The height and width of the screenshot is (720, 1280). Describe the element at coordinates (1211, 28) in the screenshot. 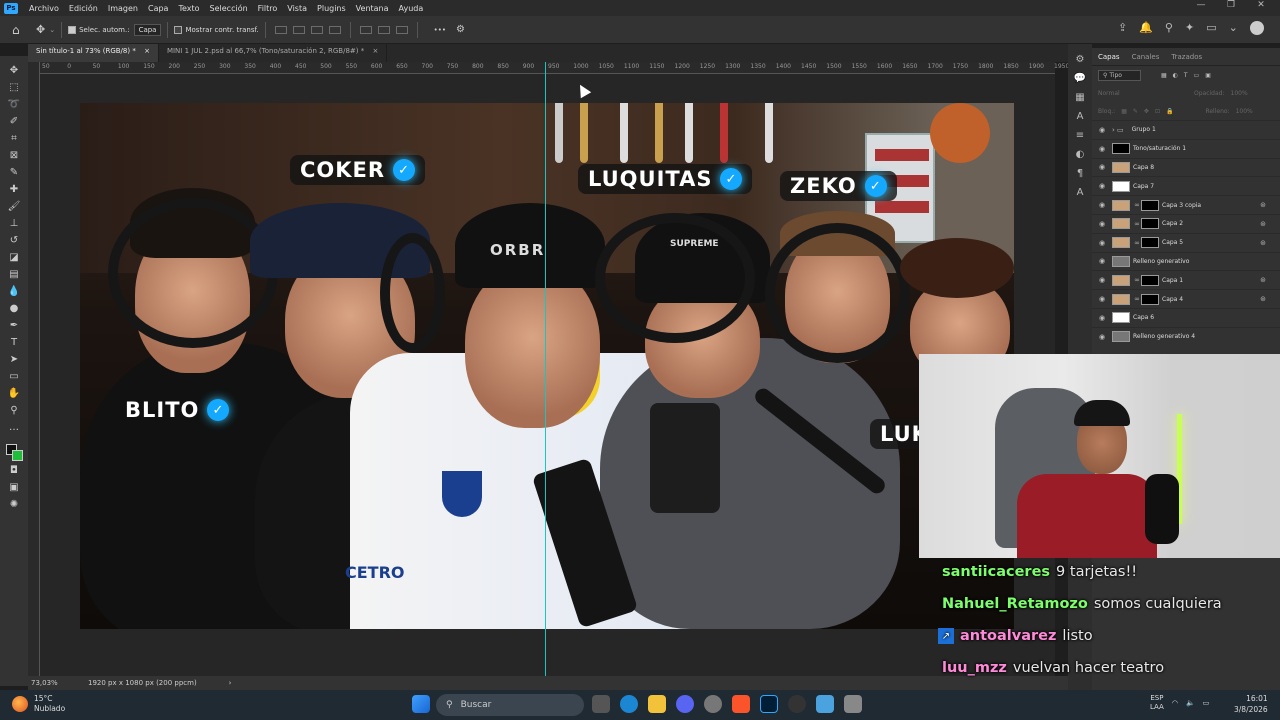

I see `workspace-icon: ▭` at that location.